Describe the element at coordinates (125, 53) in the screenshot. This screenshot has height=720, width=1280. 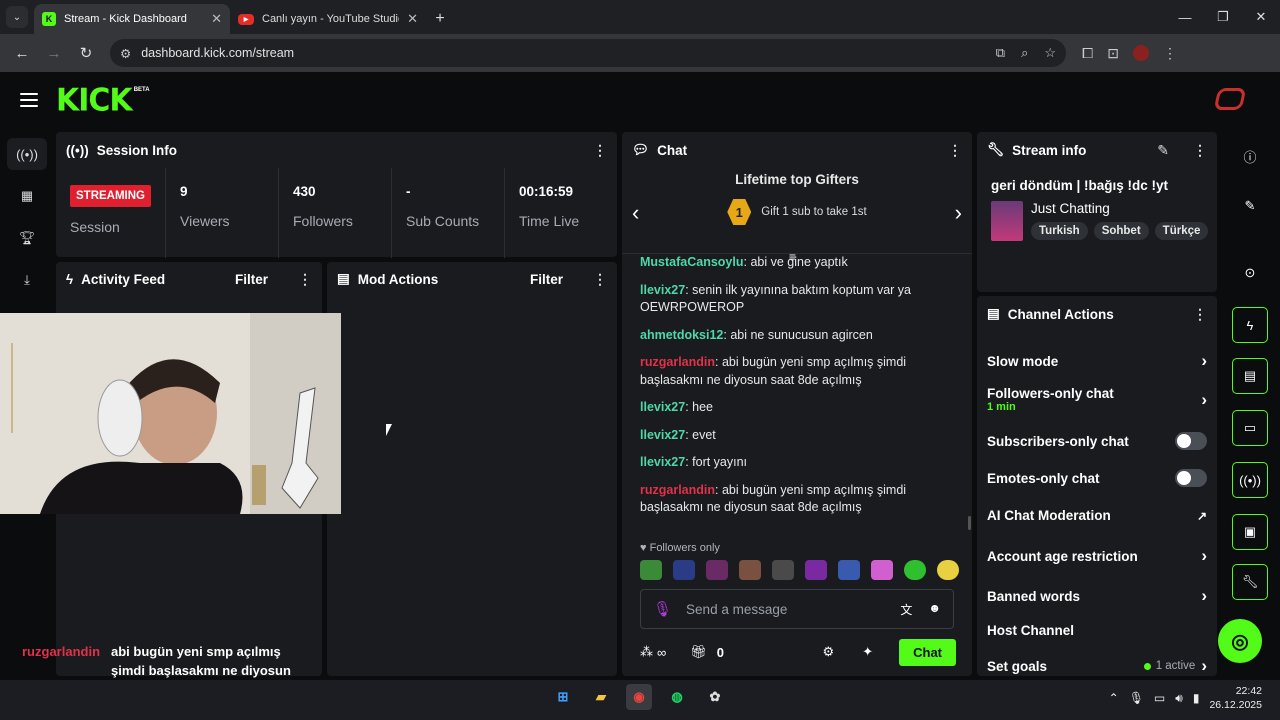
I see `site-info-icon: ⚙` at that location.